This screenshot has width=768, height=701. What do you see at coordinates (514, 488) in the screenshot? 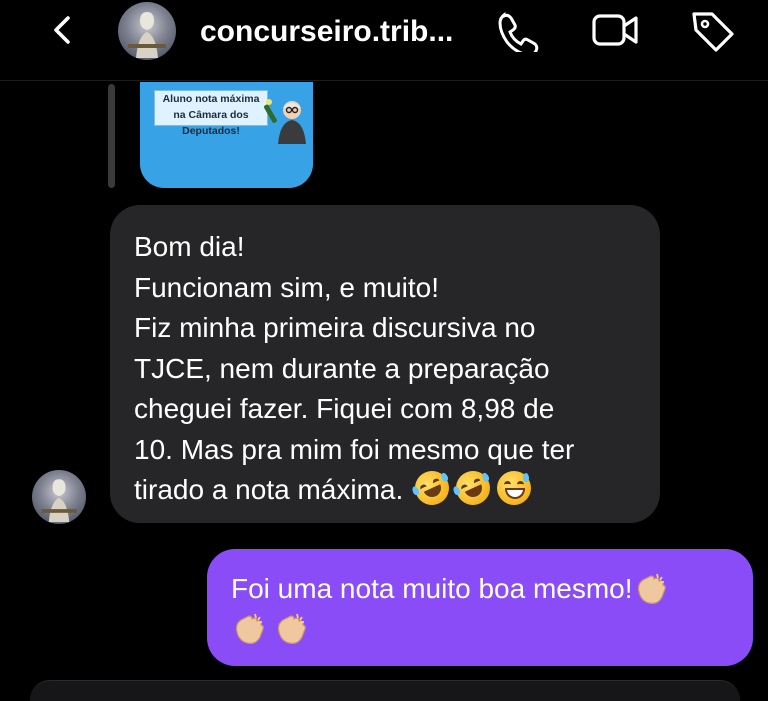
I see `grinning-sweat-emoji` at bounding box center [514, 488].